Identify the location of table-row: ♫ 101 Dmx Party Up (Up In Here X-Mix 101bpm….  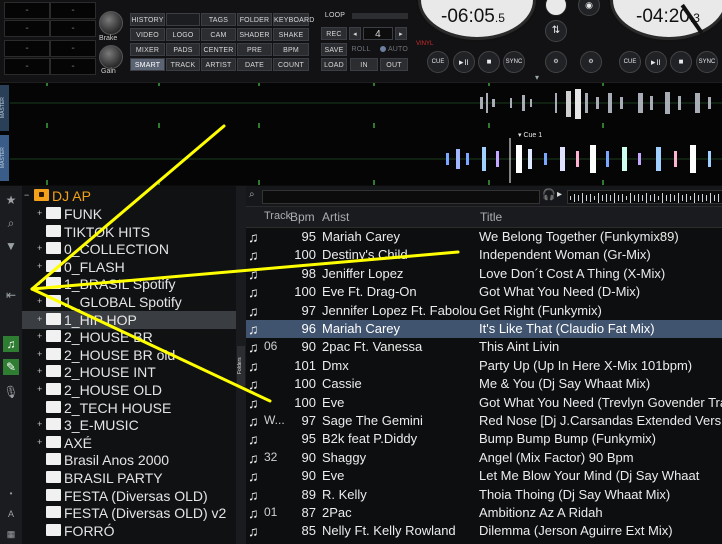
(484, 366).